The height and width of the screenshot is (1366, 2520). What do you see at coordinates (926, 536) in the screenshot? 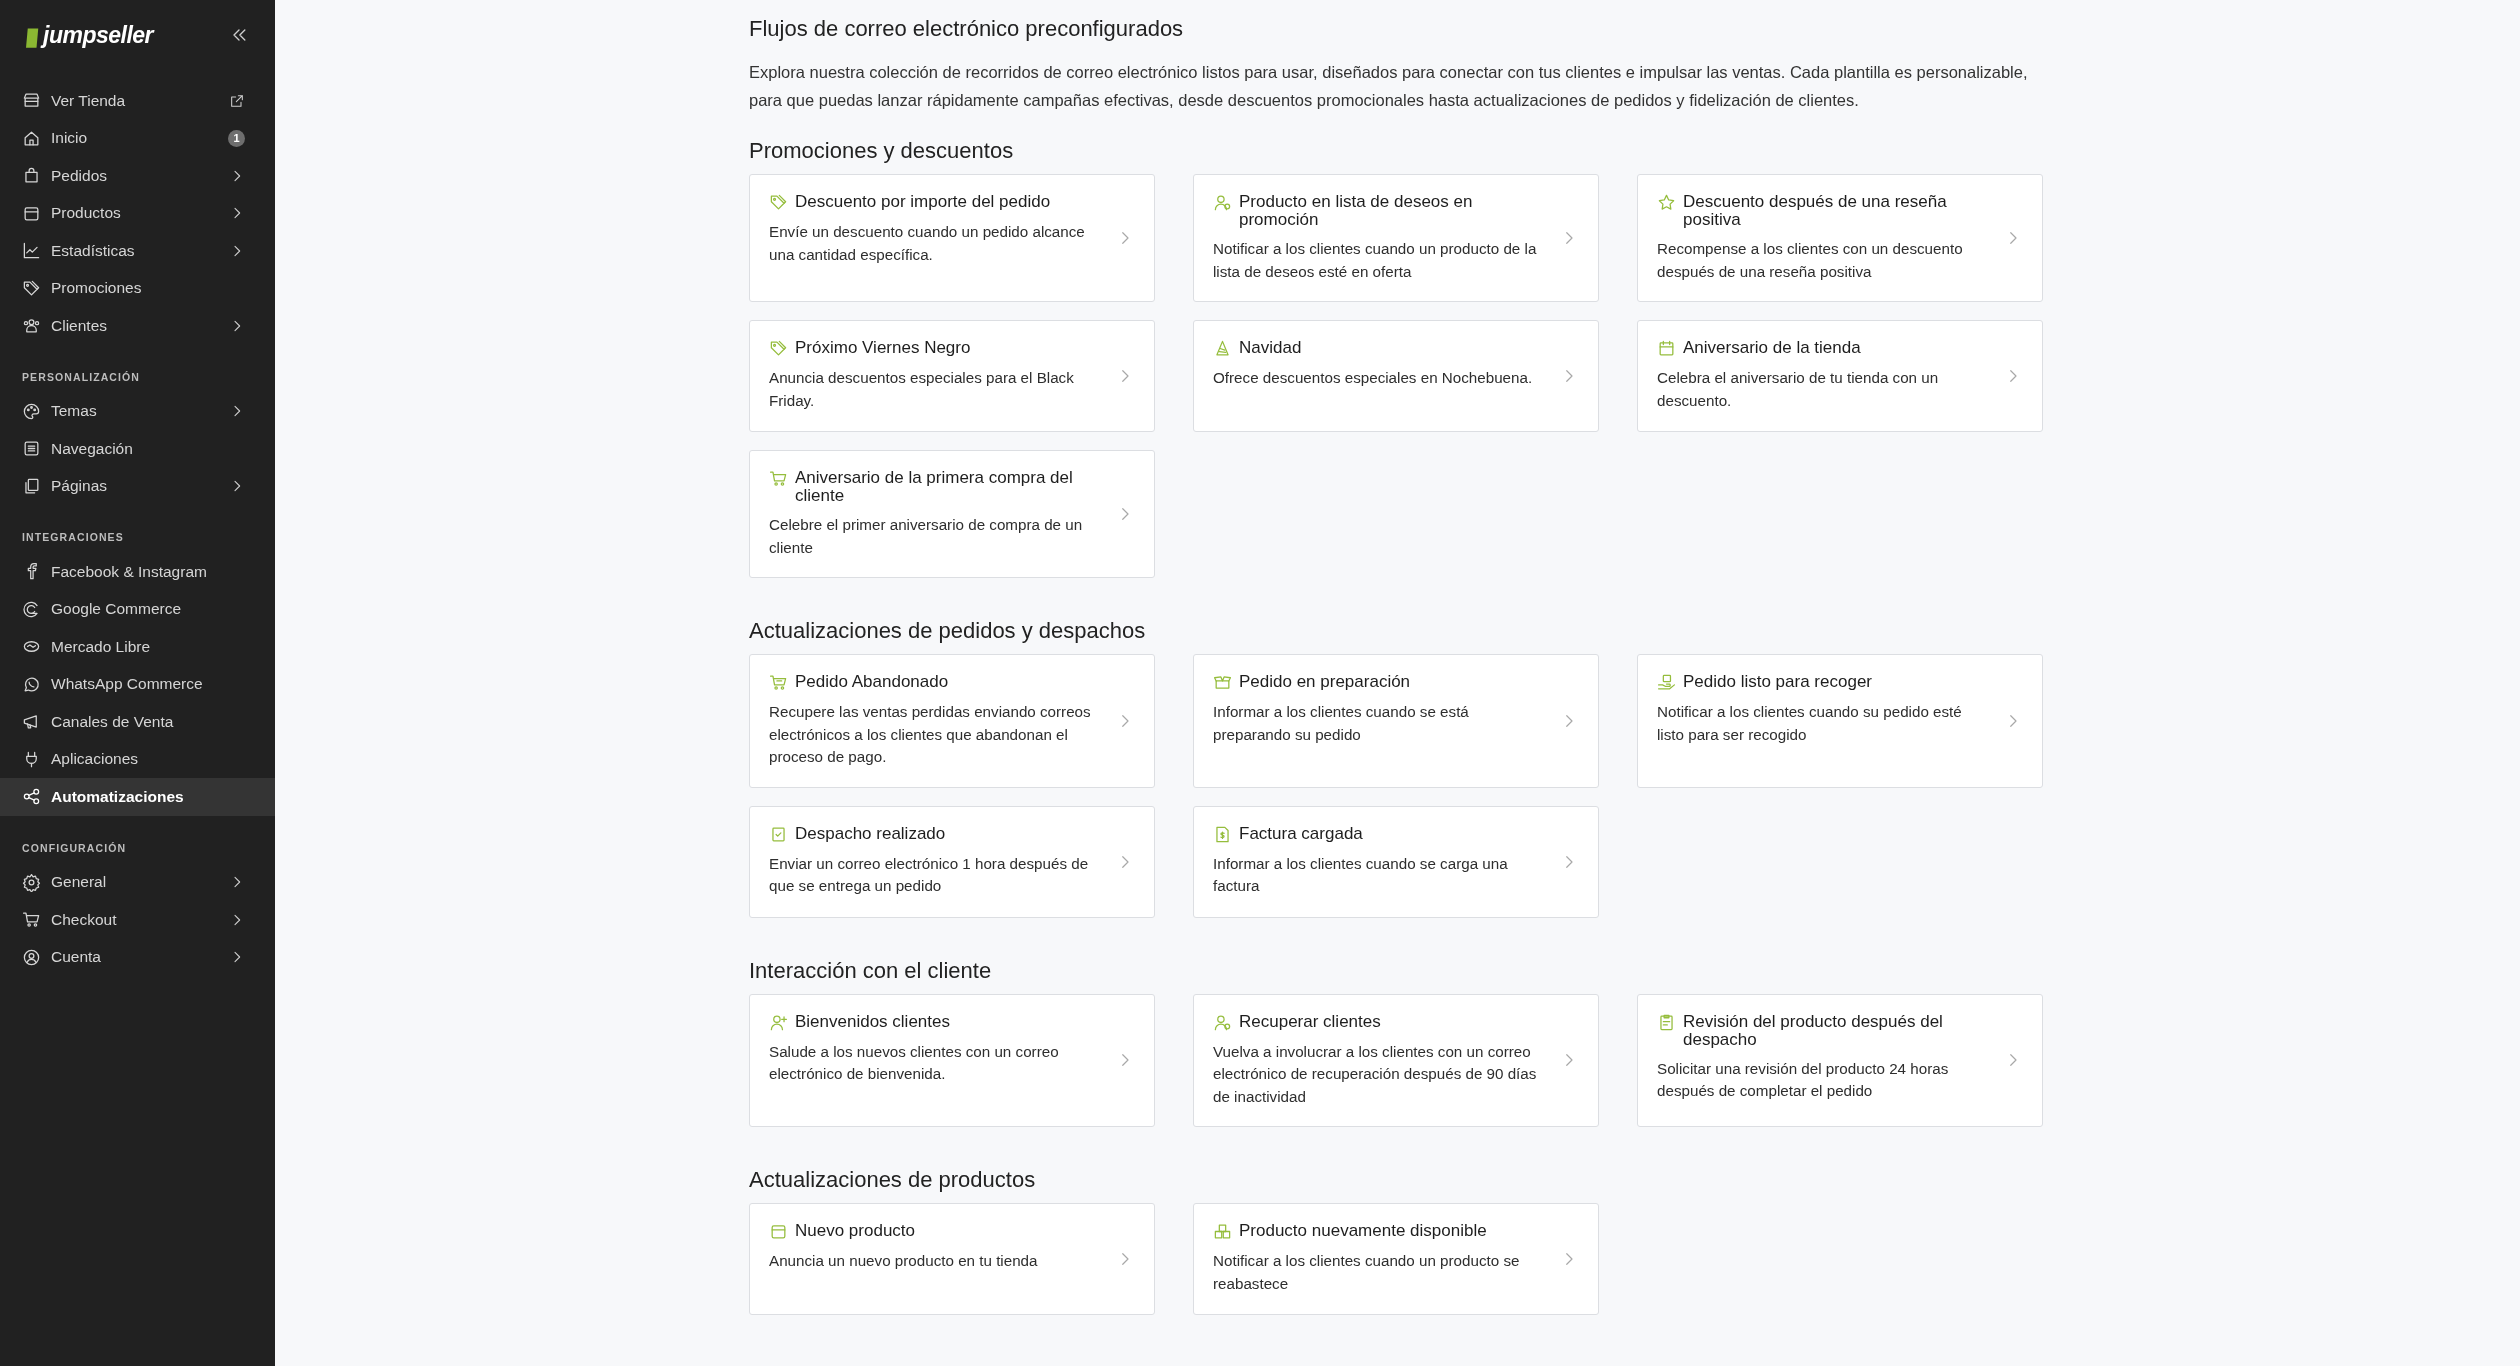
I see `card-description: Celebre el primer aniversario de compra de un cliente` at bounding box center [926, 536].